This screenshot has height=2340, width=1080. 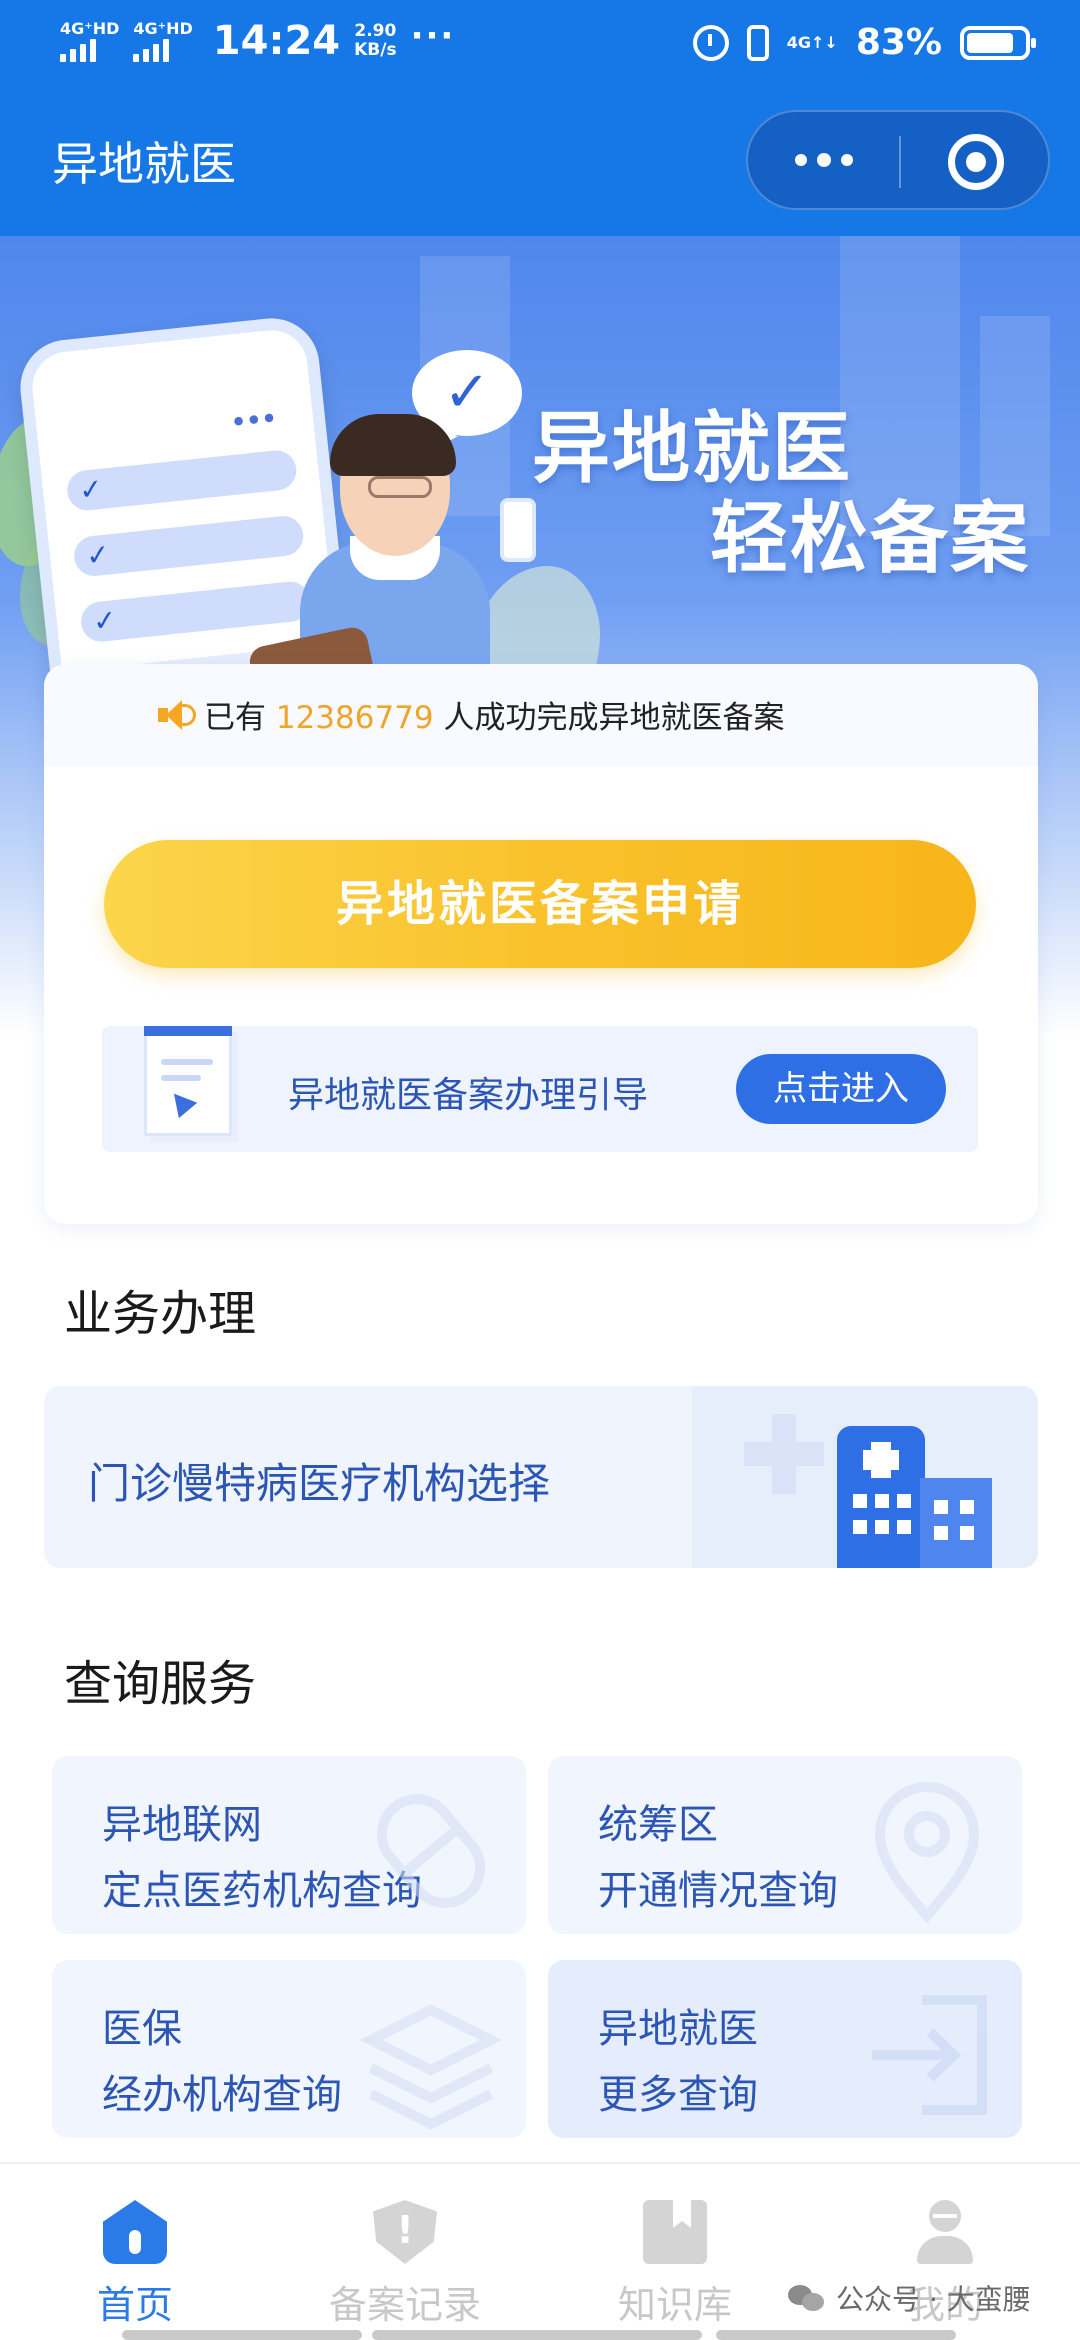 I want to click on chronic-disease-institution-label: 门诊慢特病医疗机构选择, so click(x=319, y=1483).